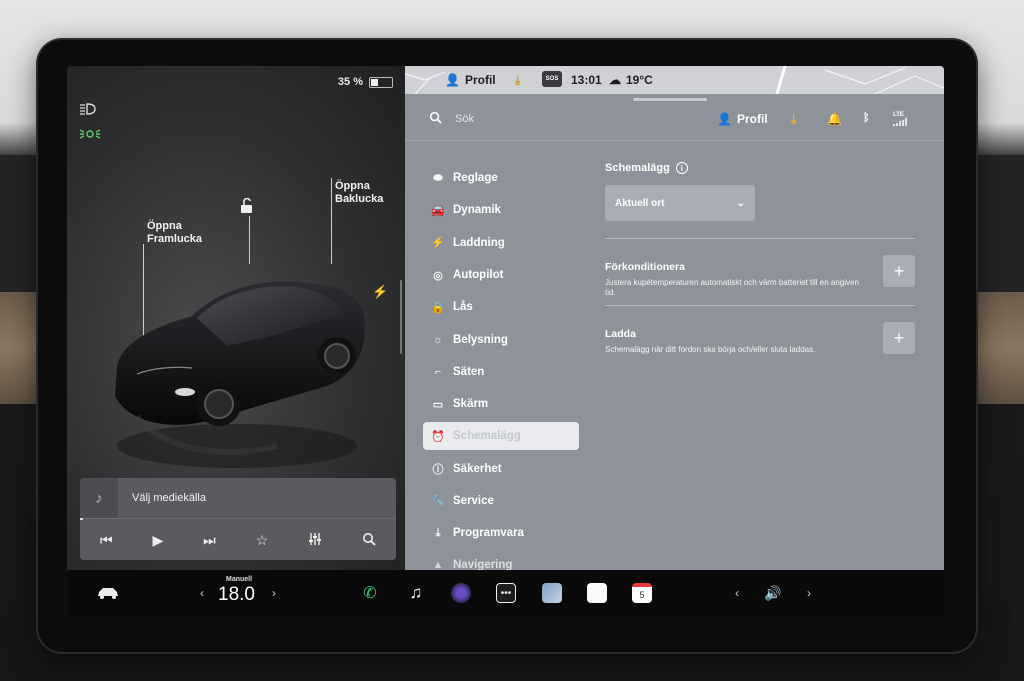  What do you see at coordinates (359, 193) in the screenshot?
I see `trunk-label: Öppna Baklucka` at bounding box center [359, 193].